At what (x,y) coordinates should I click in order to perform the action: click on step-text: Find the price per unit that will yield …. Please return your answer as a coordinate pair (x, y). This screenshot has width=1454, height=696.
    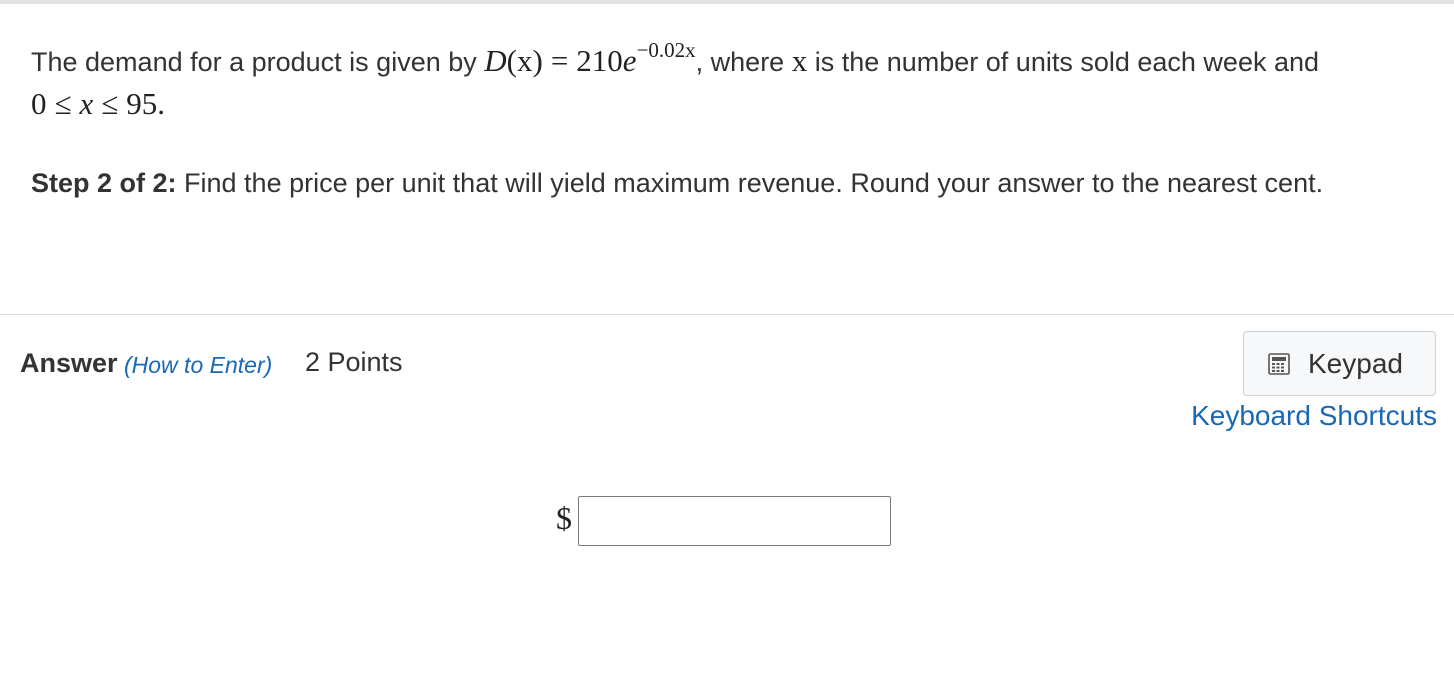
    Looking at the image, I should click on (750, 183).